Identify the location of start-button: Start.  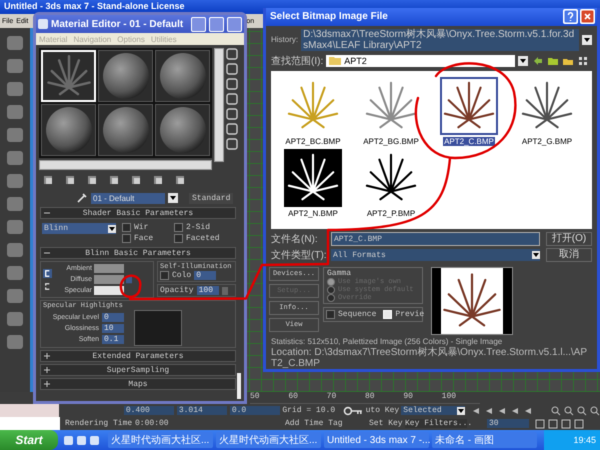
(29, 440).